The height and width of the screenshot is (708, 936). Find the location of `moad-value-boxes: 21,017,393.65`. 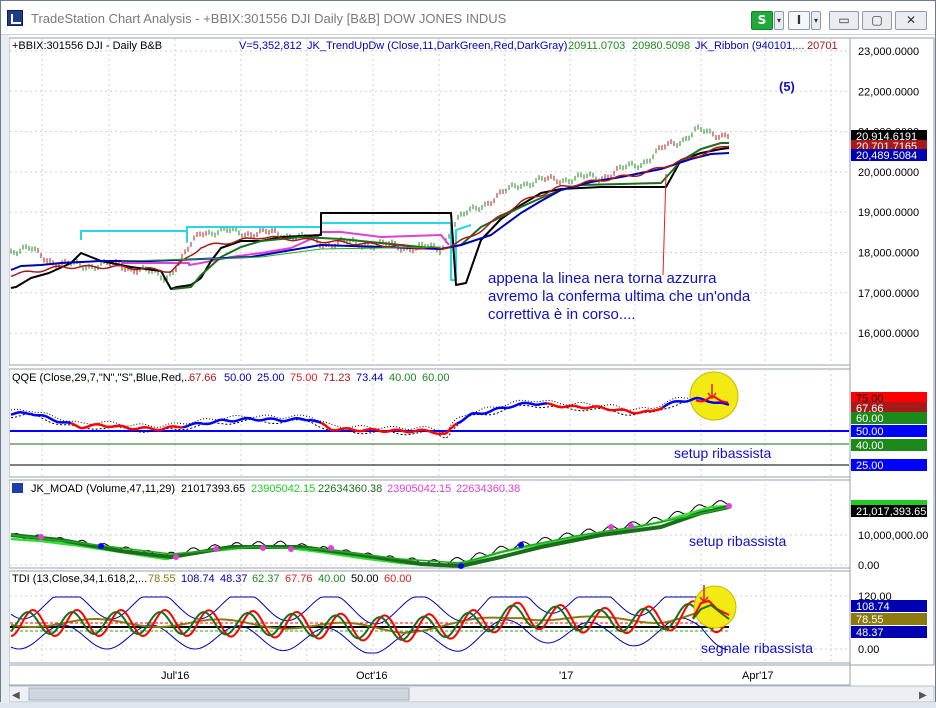

moad-value-boxes: 21,017,393.65 is located at coordinates (889, 509).